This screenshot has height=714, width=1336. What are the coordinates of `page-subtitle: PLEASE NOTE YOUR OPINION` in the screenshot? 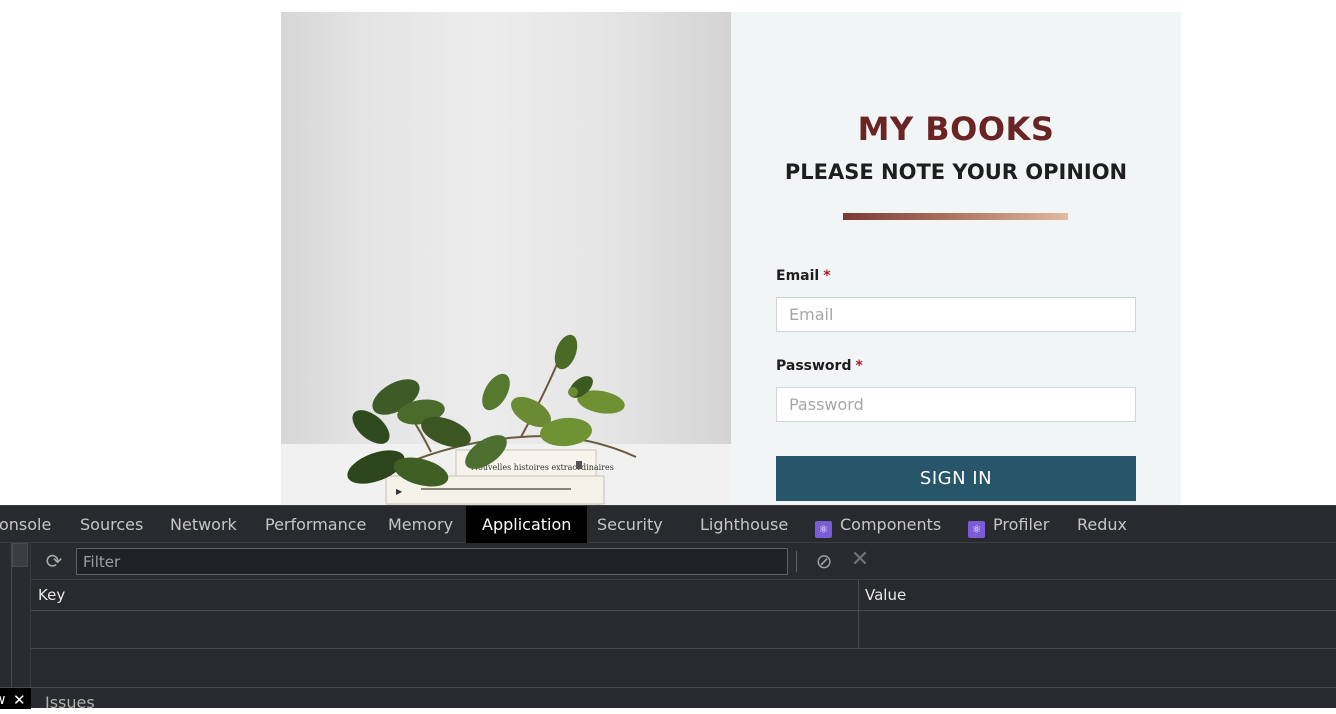 It's located at (956, 172).